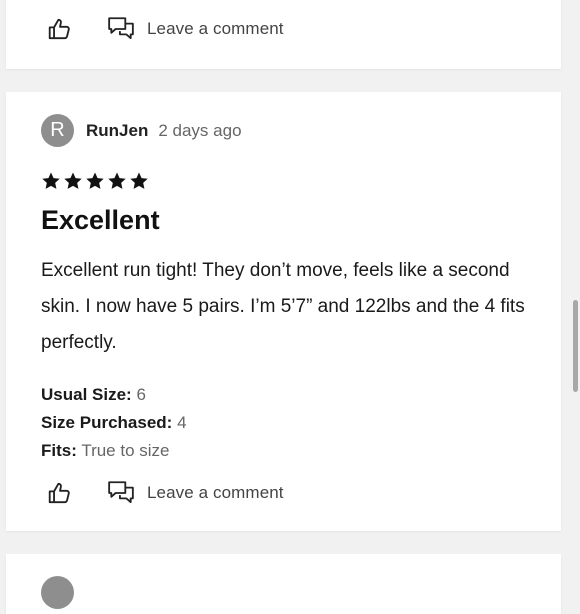  Describe the element at coordinates (141, 394) in the screenshot. I see `usual-size-value: 6` at that location.